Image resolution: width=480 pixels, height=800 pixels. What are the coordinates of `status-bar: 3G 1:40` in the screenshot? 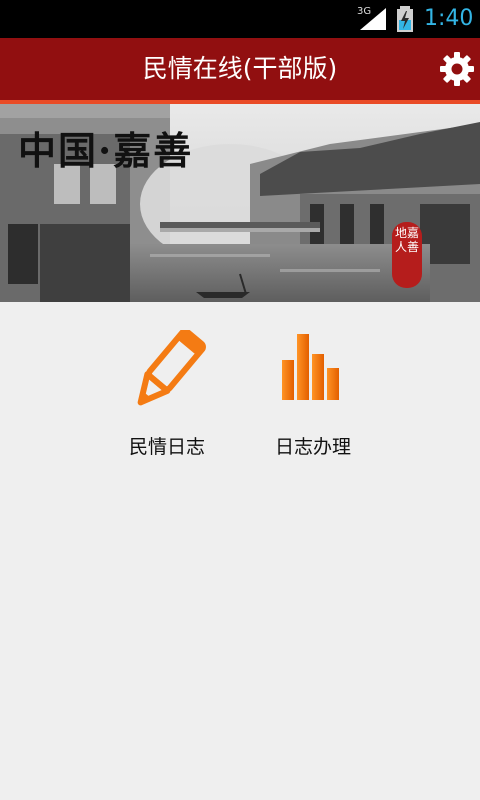 It's located at (240, 19).